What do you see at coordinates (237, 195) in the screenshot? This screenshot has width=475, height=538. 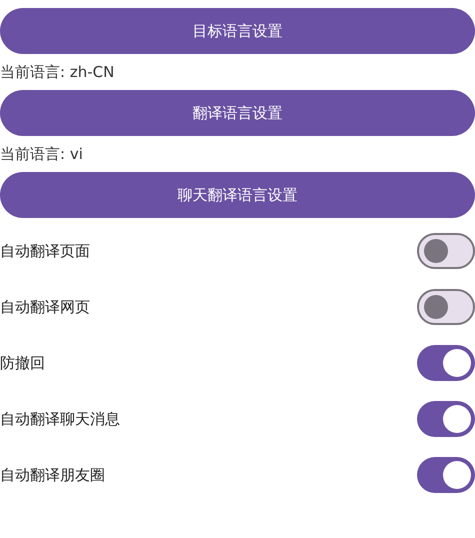 I see `settings-button: 聊天翻译语言设置` at bounding box center [237, 195].